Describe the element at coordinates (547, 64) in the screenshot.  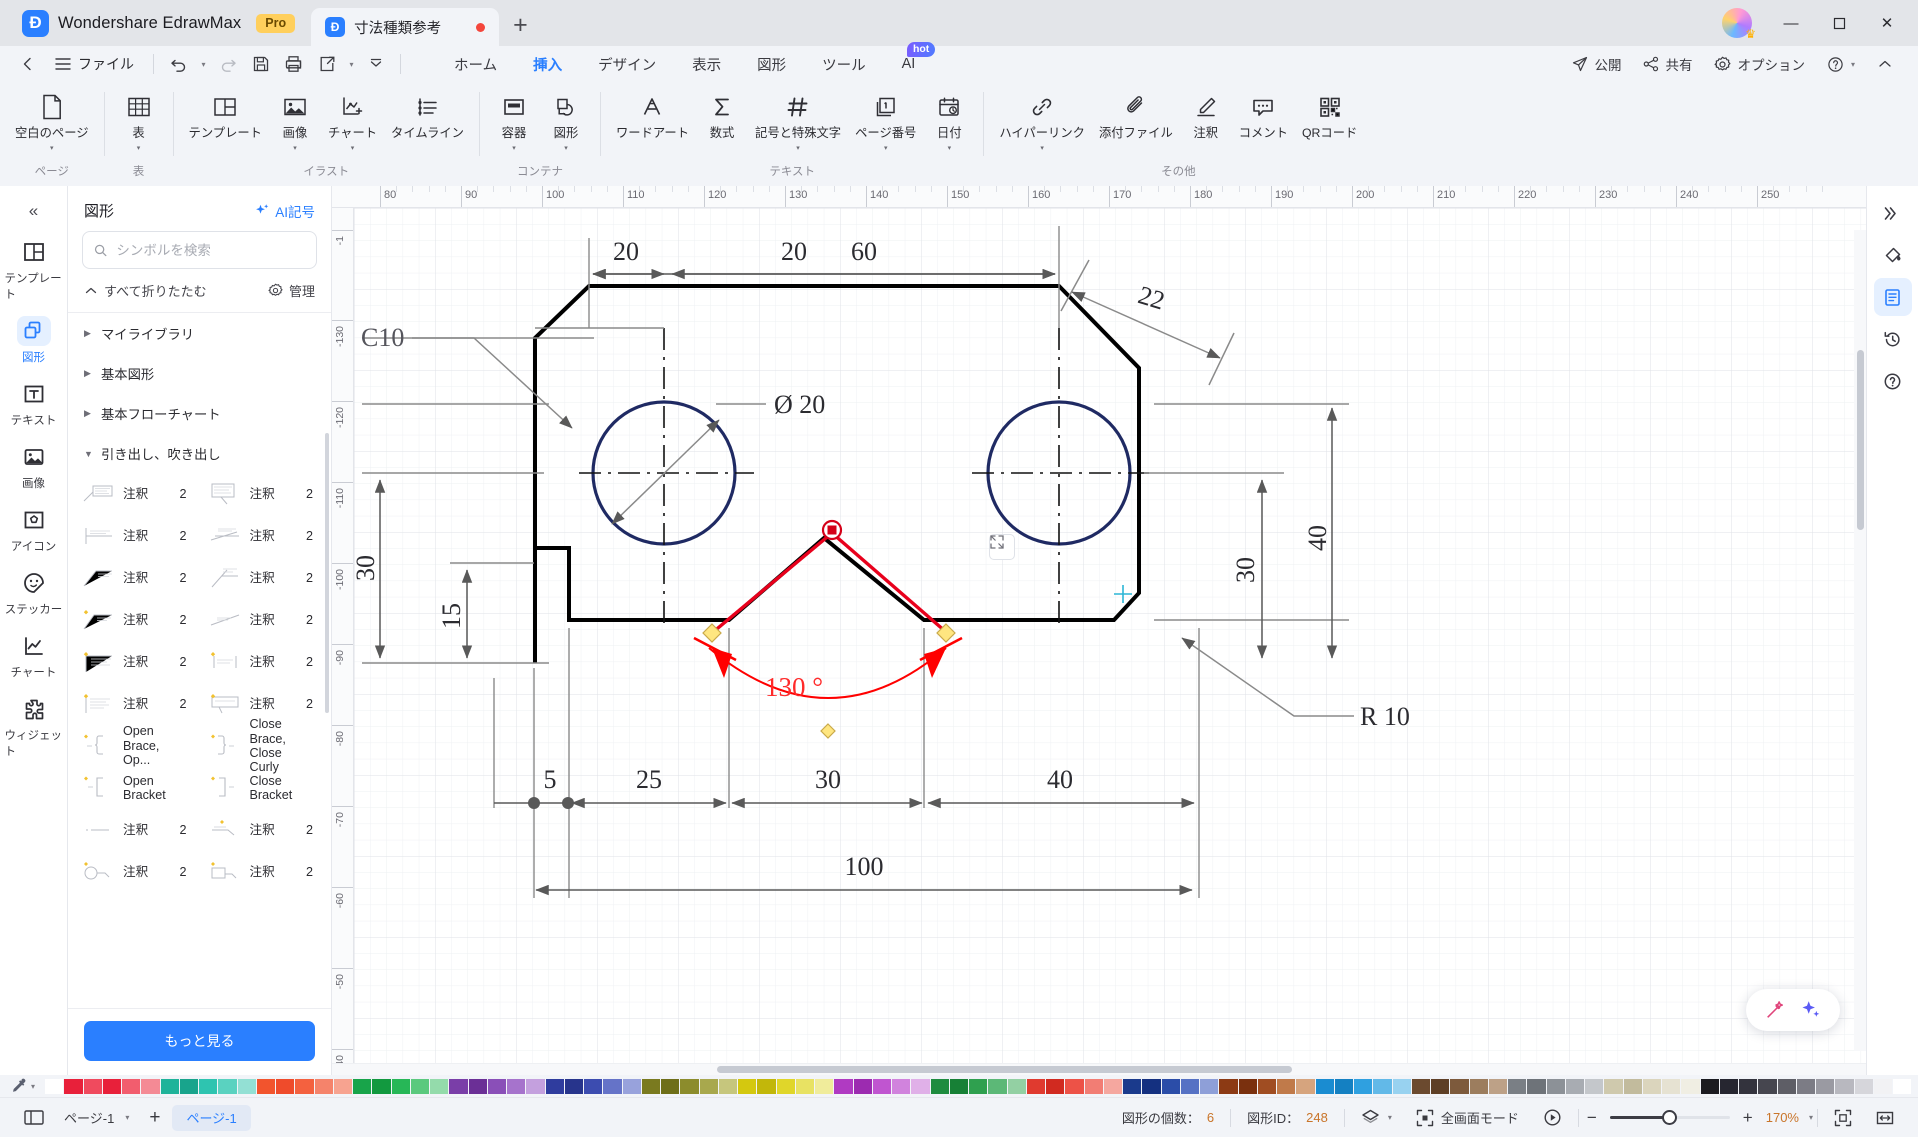
I see `tab-insert: 挿入` at that location.